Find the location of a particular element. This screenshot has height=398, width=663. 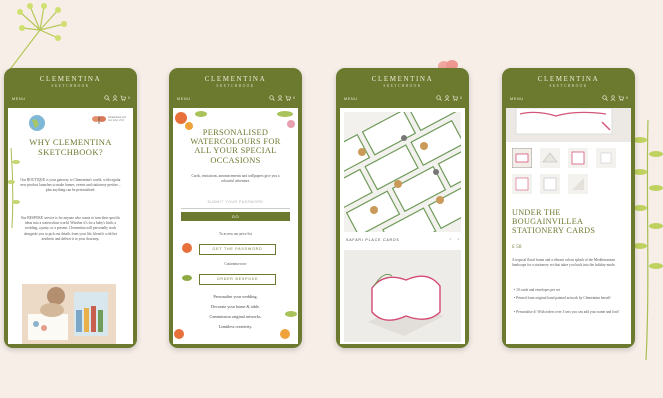

product-price: £ 50 is located at coordinates (517, 247).